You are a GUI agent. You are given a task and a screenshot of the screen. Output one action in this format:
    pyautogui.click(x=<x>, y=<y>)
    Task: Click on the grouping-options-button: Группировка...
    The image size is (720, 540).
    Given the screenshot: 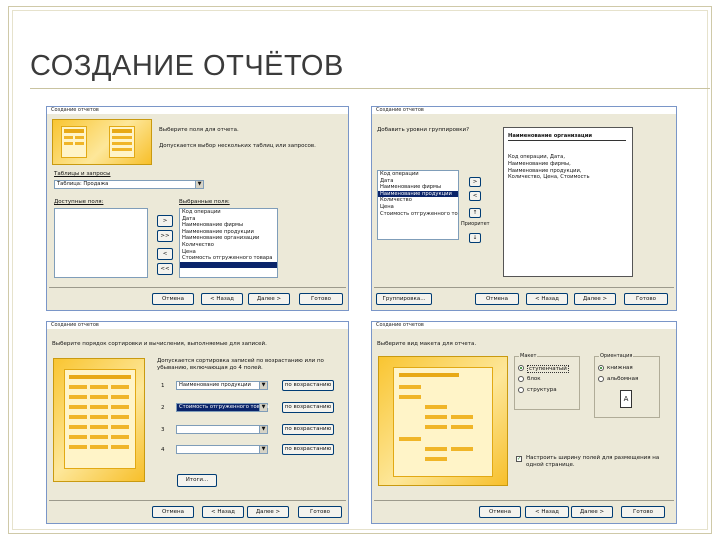 What is the action you would take?
    pyautogui.click(x=404, y=299)
    